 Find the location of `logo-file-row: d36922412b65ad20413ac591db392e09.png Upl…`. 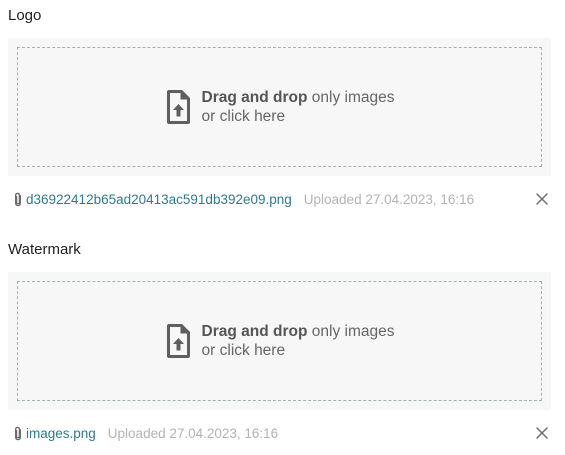

logo-file-row: d36922412b65ad20413ac591db392e09.png Upl… is located at coordinates (279, 199).